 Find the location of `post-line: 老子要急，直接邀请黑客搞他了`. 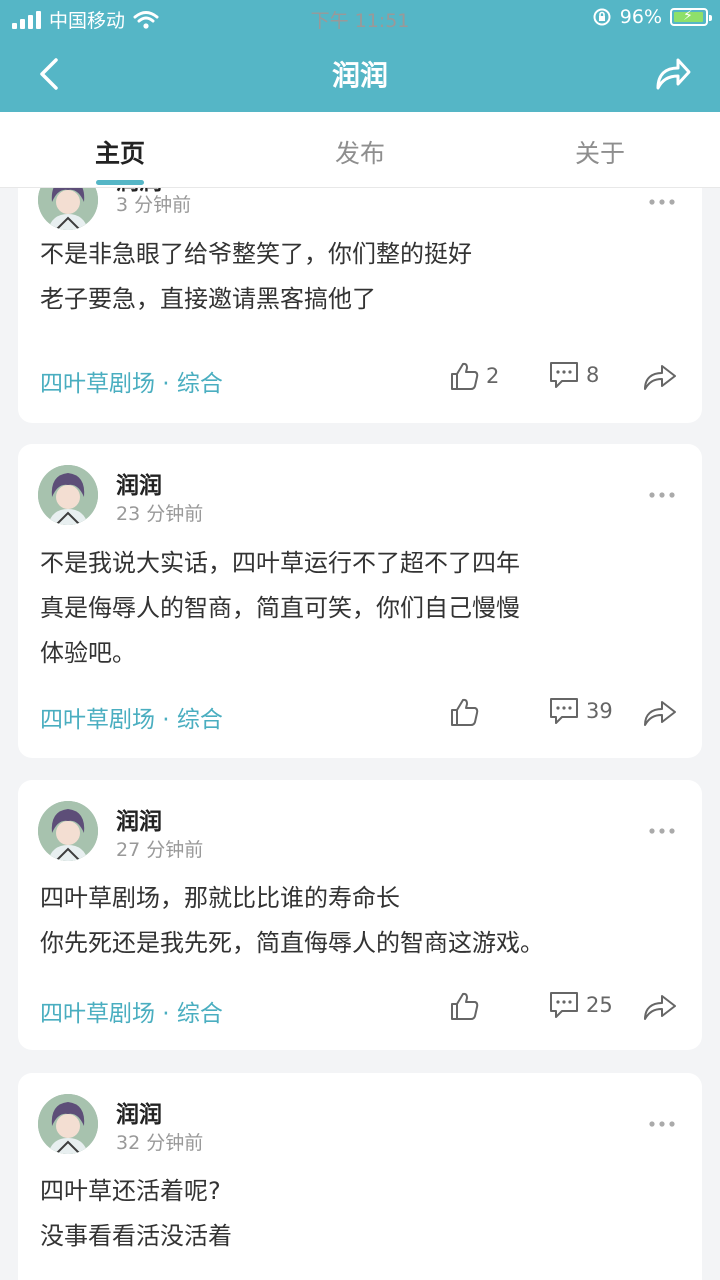

post-line: 老子要急，直接邀请黑客搞他了 is located at coordinates (208, 299).